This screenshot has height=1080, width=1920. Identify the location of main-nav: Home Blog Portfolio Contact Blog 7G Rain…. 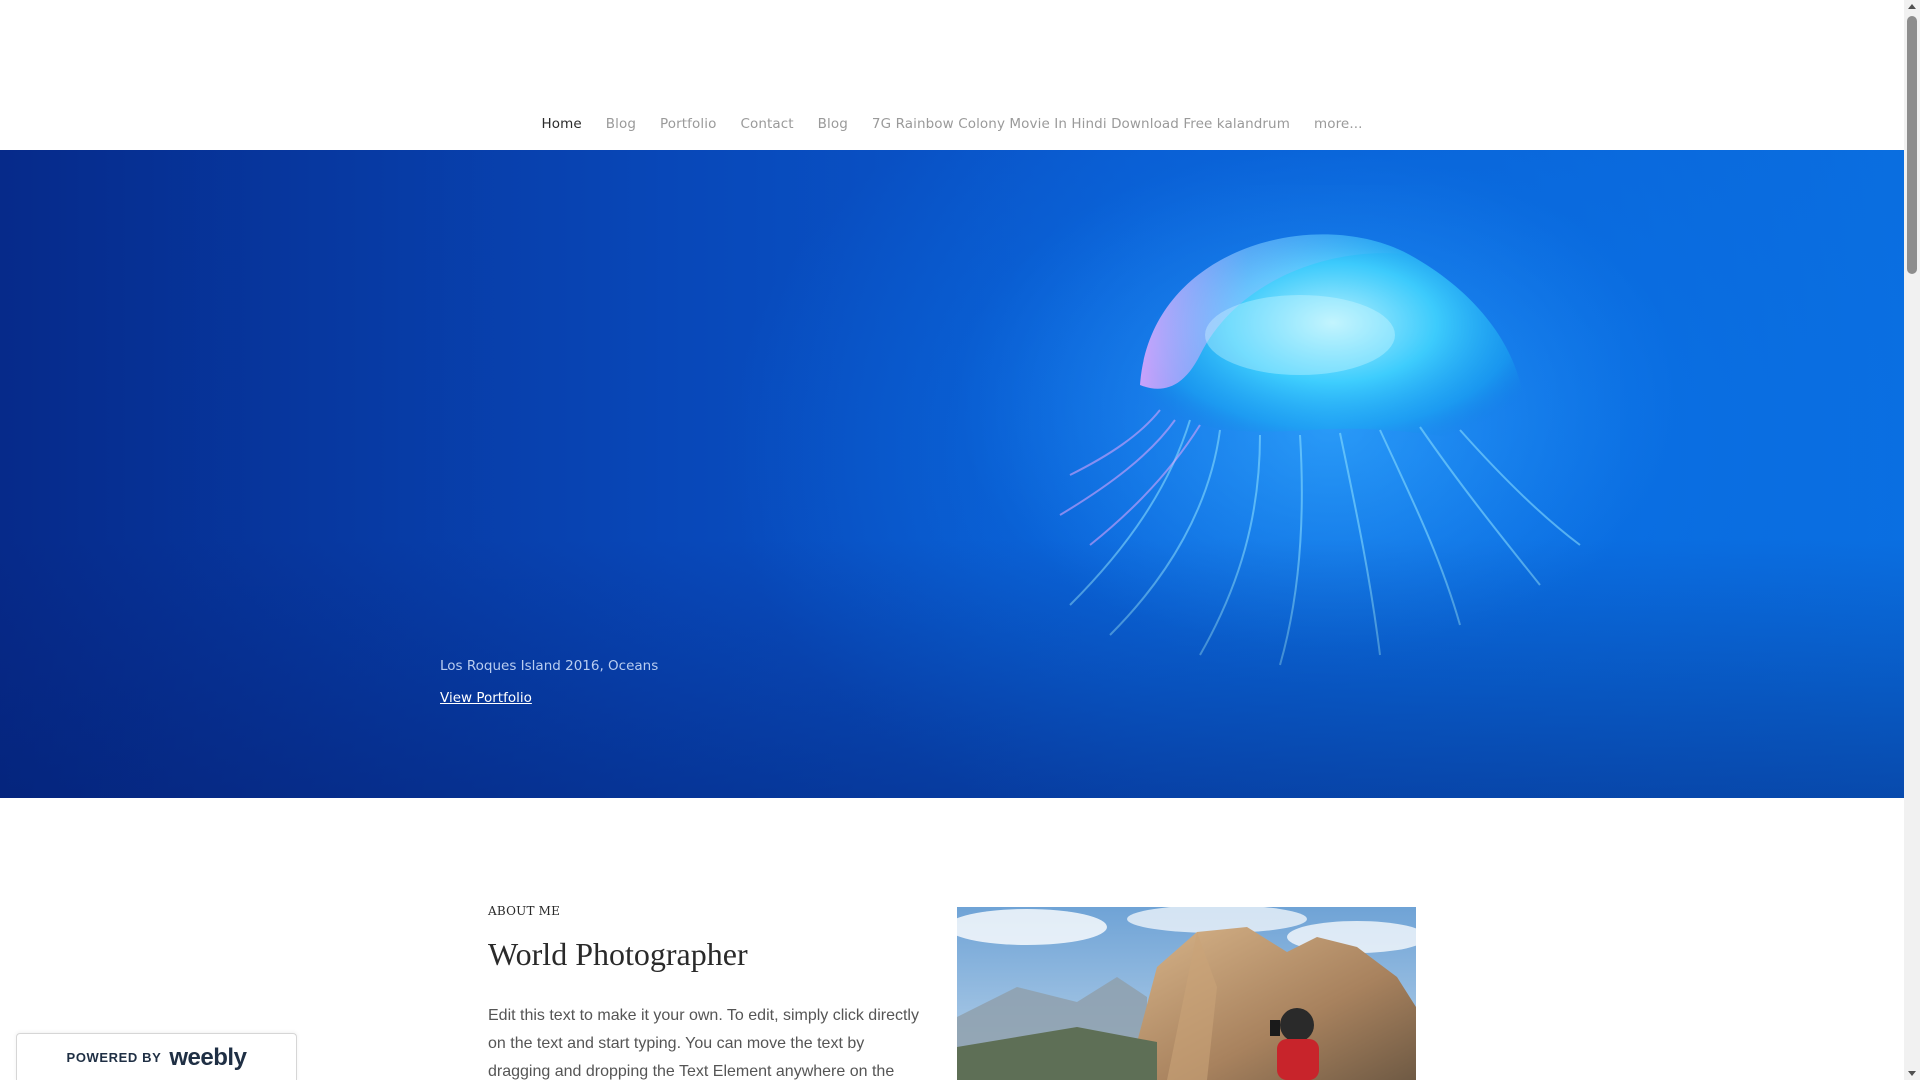
(952, 124).